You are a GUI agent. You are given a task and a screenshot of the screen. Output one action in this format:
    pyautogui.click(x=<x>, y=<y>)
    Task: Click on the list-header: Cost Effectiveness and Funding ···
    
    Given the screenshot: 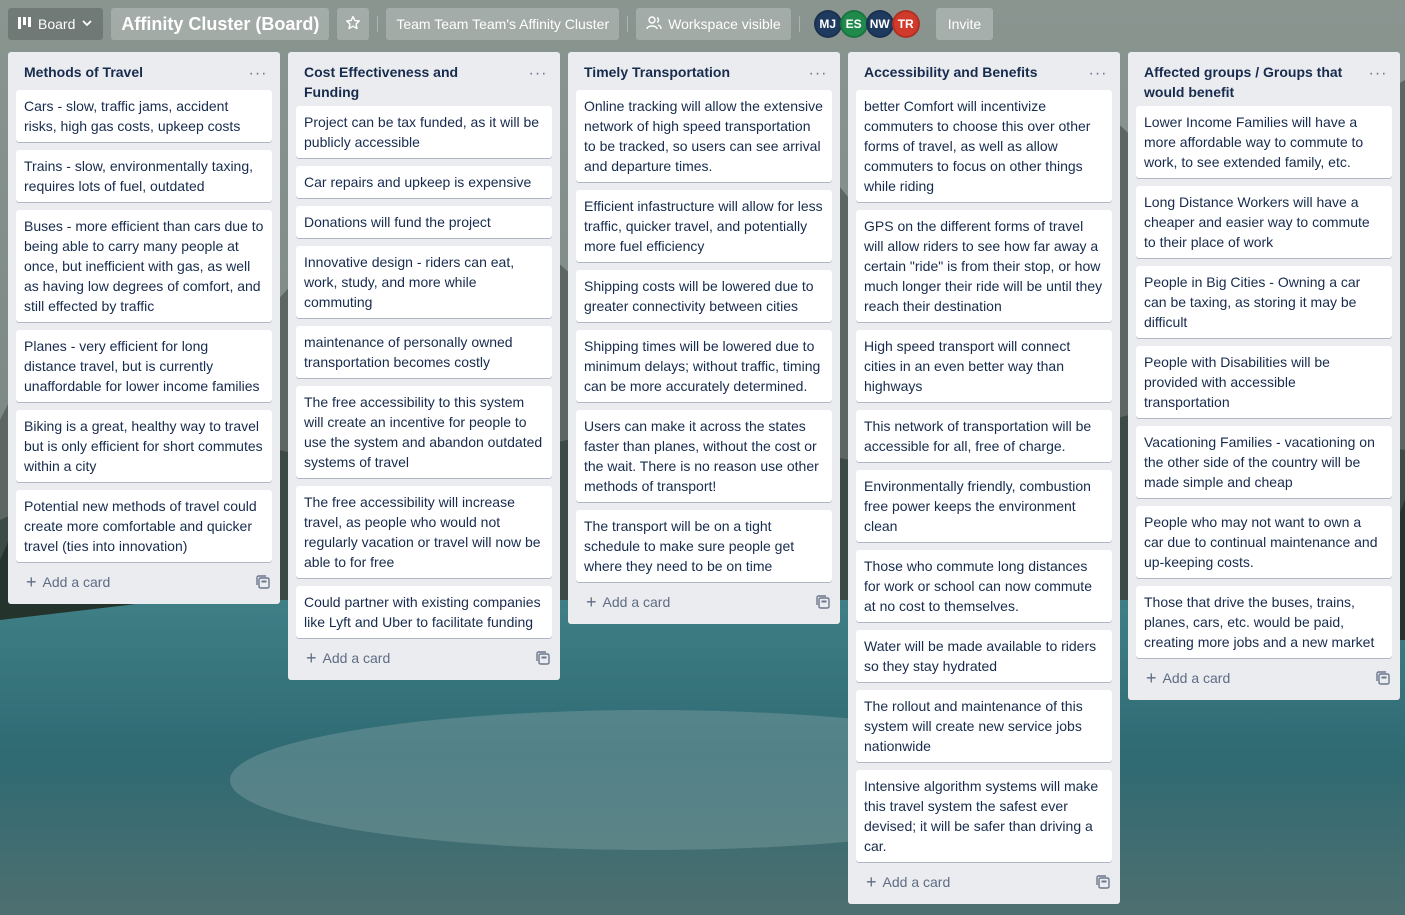 What is the action you would take?
    pyautogui.click(x=424, y=79)
    